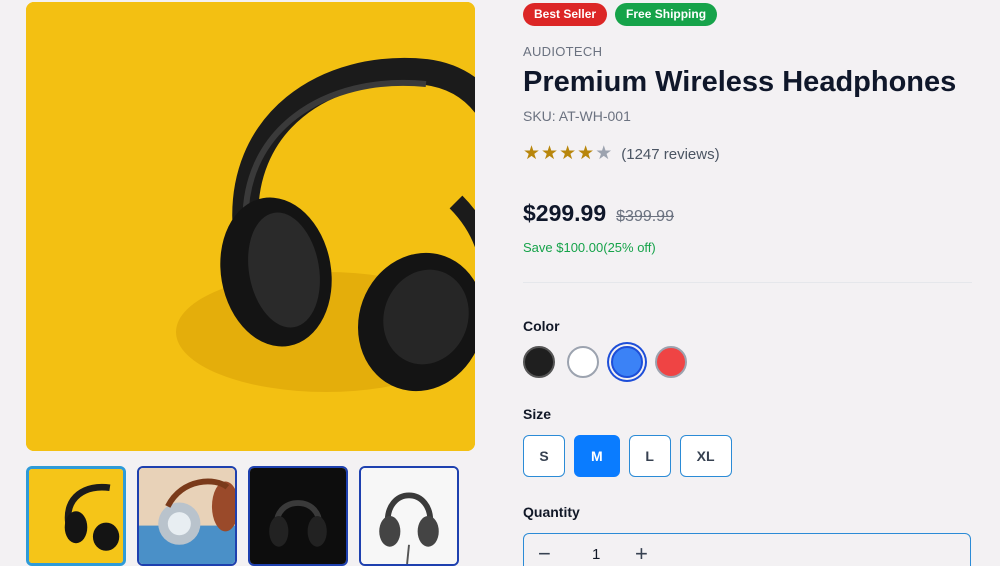 This screenshot has height=566, width=1000. I want to click on rating: ★ ★ ★ ★ ★ (1247 reviews), so click(621, 154).